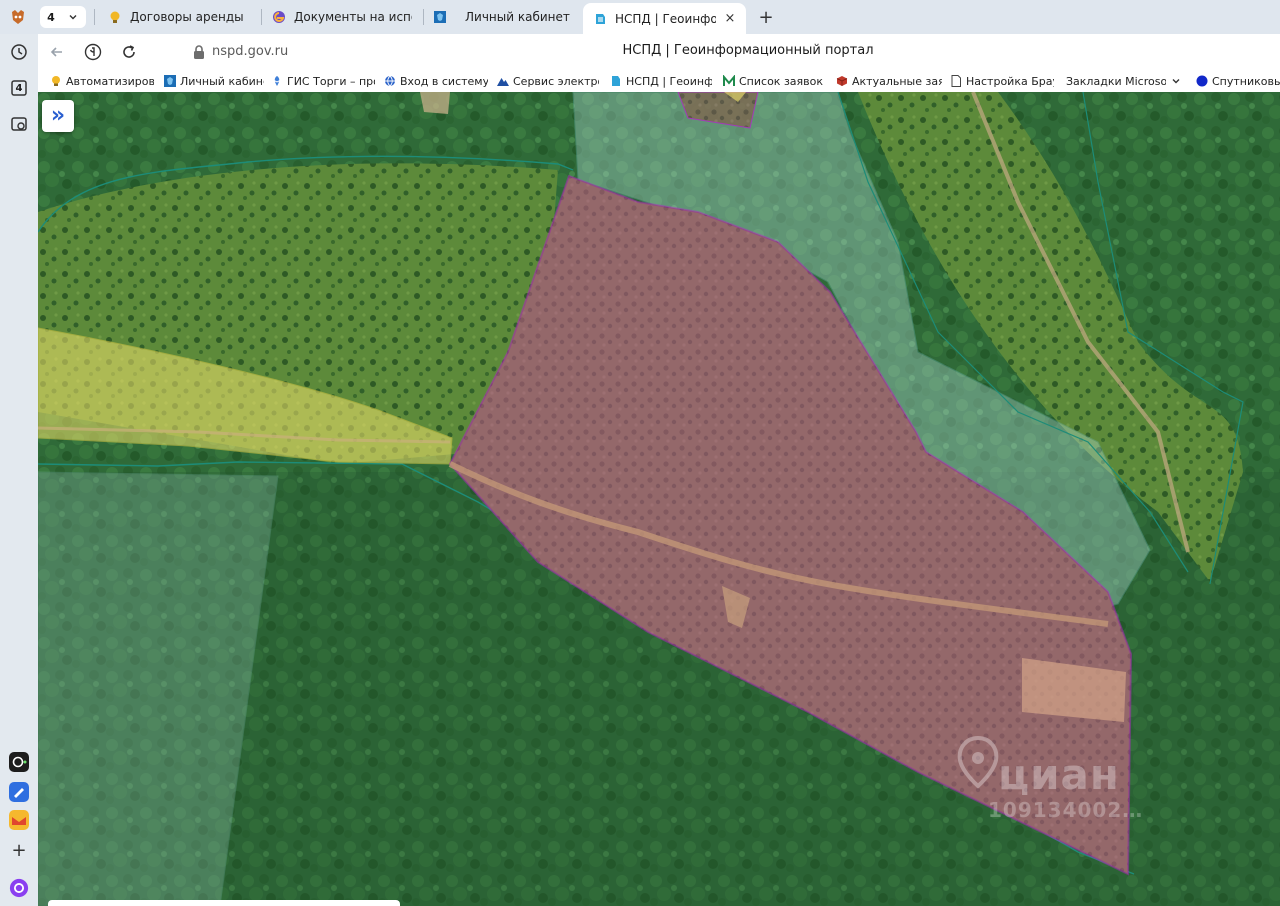 The image size is (1280, 906). I want to click on double-chevron-right-icon: », so click(58, 115).